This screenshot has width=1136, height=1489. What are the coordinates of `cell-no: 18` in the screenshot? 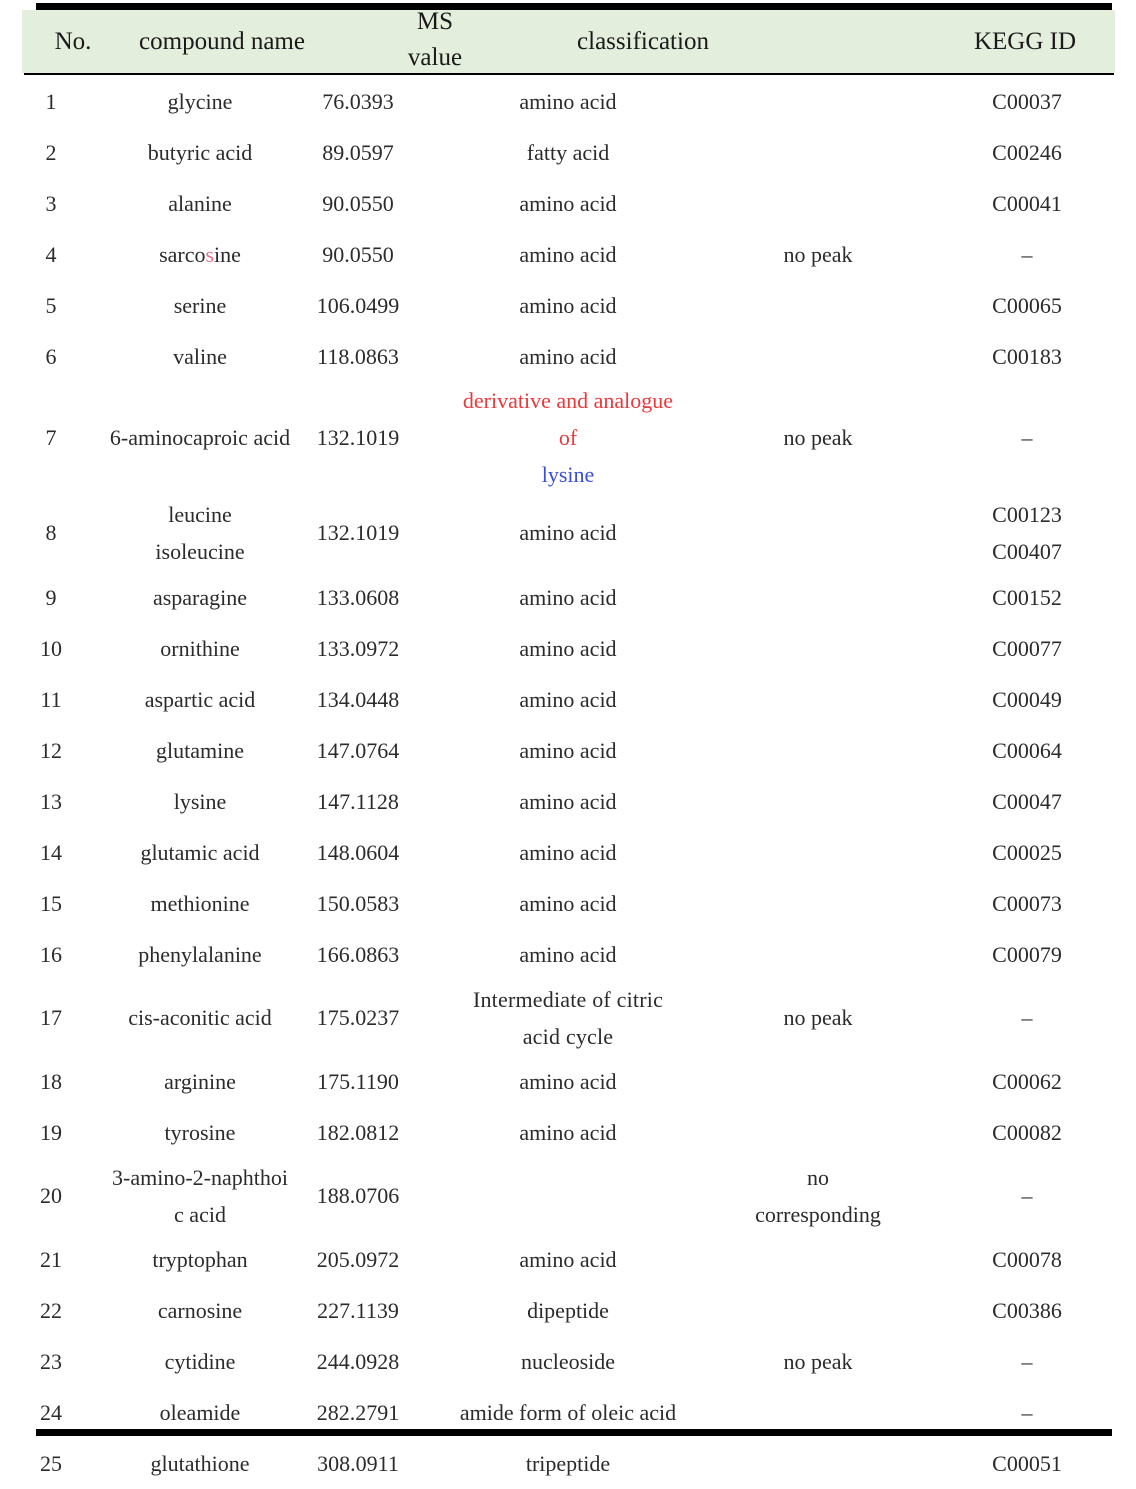 It's located at (51, 1081).